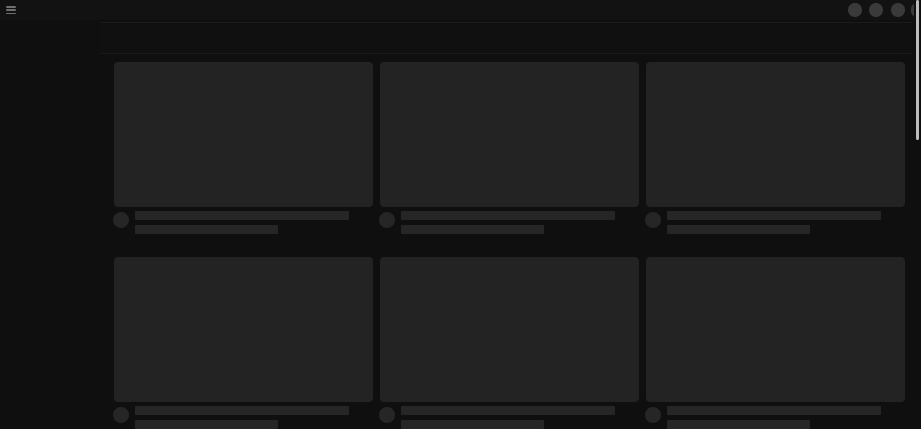 The height and width of the screenshot is (429, 921). I want to click on header-divider, so click(506, 22).